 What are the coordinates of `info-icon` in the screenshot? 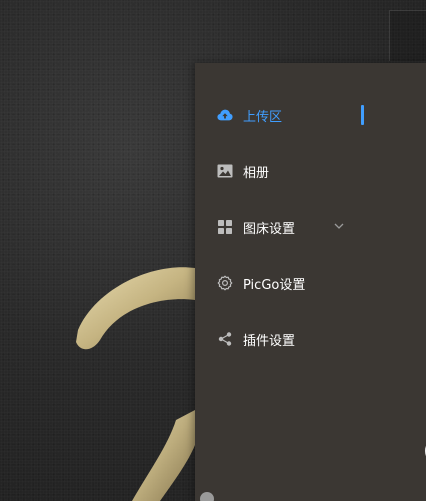 It's located at (207, 496).